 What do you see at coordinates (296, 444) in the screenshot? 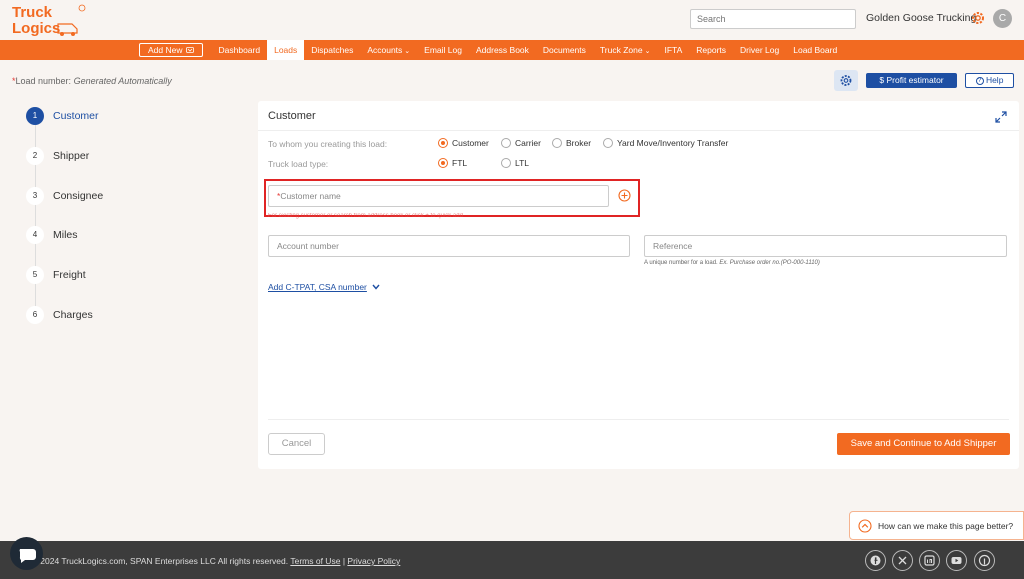
I see `cancel-button: Cancel` at bounding box center [296, 444].